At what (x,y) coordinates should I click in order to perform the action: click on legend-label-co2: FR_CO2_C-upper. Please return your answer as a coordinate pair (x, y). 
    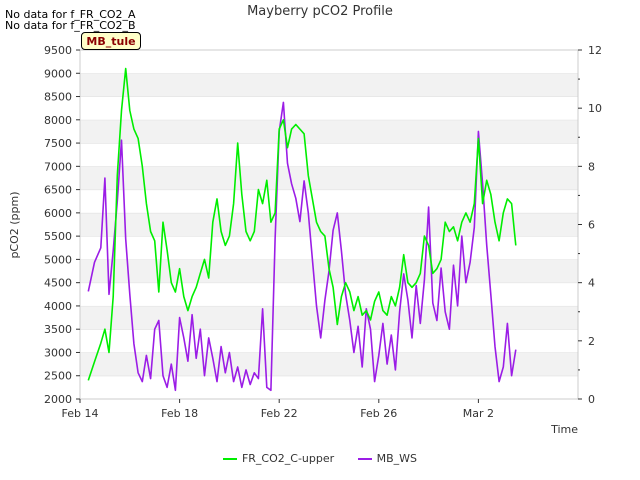
    Looking at the image, I should click on (288, 458).